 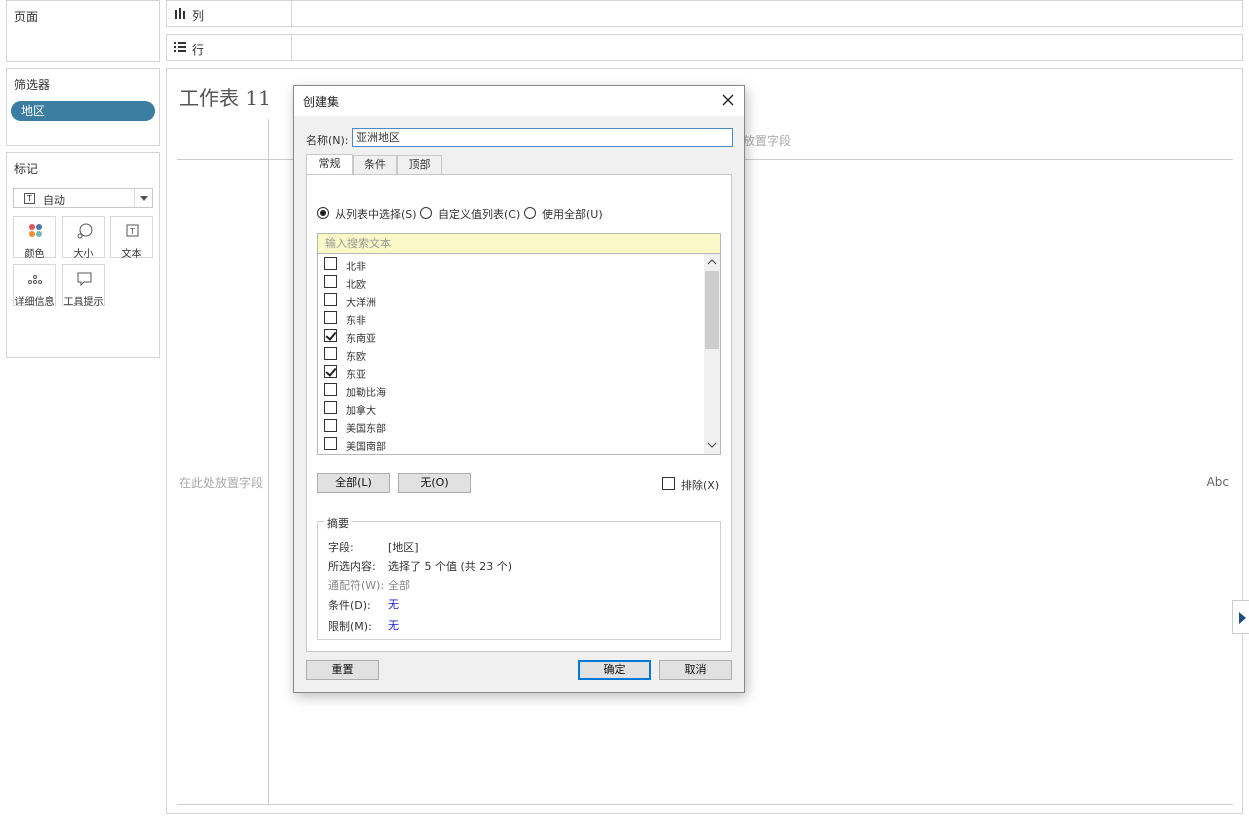 What do you see at coordinates (767, 141) in the screenshot?
I see `drop-field-top-hint: 放置字段` at bounding box center [767, 141].